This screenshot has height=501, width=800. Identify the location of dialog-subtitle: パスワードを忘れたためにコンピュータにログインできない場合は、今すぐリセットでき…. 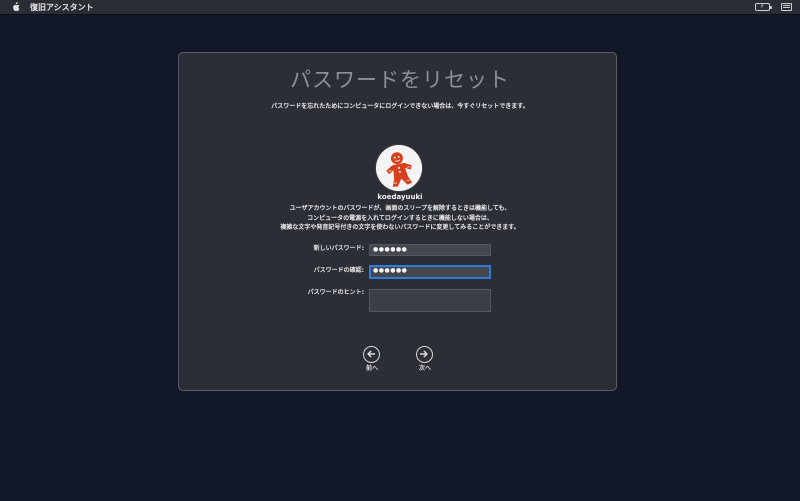
(400, 106).